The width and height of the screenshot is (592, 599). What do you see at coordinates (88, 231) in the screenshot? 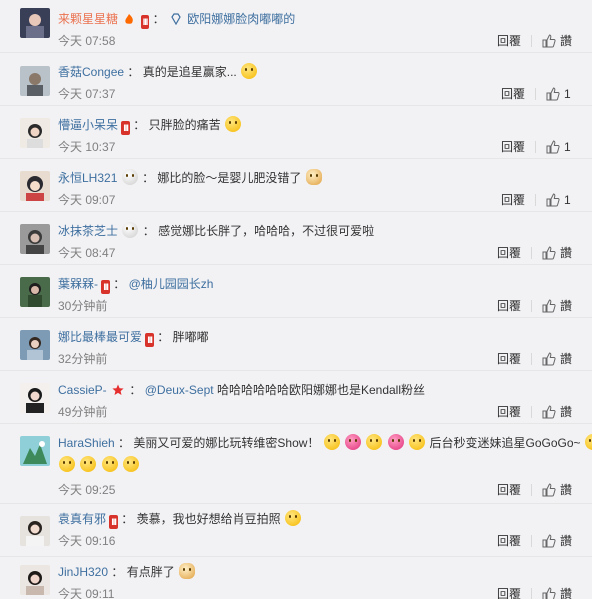
I see `username-link: 冰抹茶芝士` at bounding box center [88, 231].